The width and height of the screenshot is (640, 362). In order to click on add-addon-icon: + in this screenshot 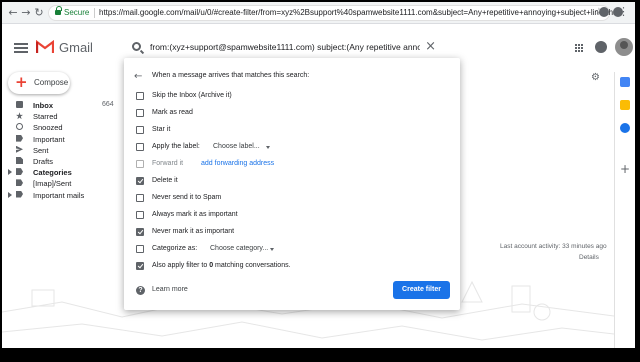, I will do `click(625, 169)`.